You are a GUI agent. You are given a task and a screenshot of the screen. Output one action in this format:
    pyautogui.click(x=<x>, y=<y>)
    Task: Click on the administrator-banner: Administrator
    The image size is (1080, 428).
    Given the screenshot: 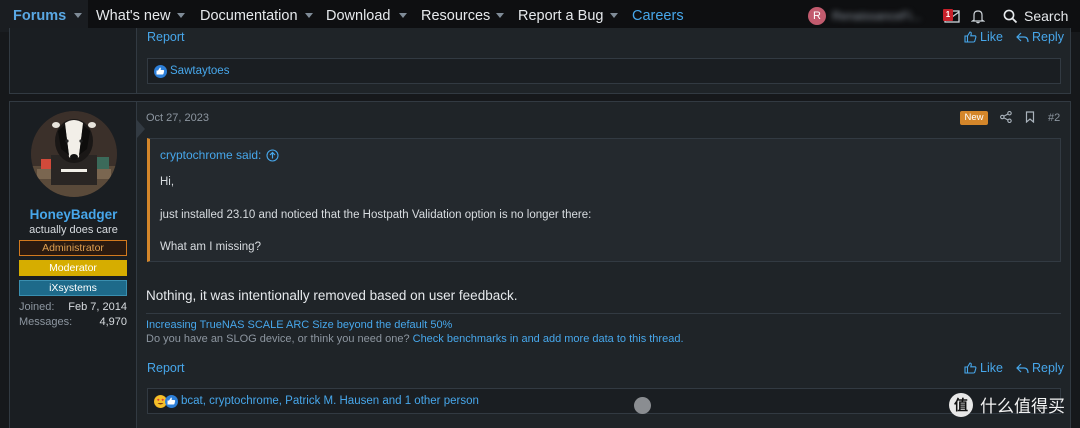 What is the action you would take?
    pyautogui.click(x=73, y=248)
    